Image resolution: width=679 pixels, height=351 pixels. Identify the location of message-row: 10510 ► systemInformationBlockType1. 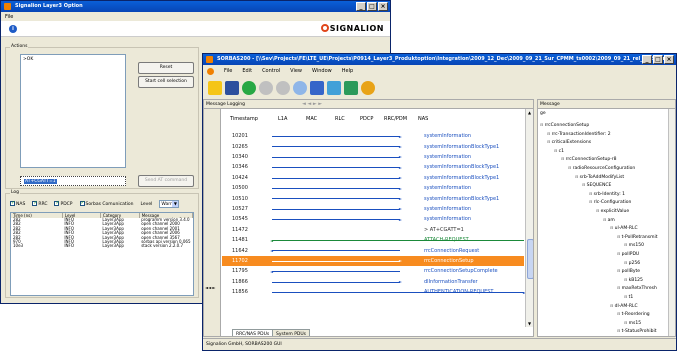
(373, 198).